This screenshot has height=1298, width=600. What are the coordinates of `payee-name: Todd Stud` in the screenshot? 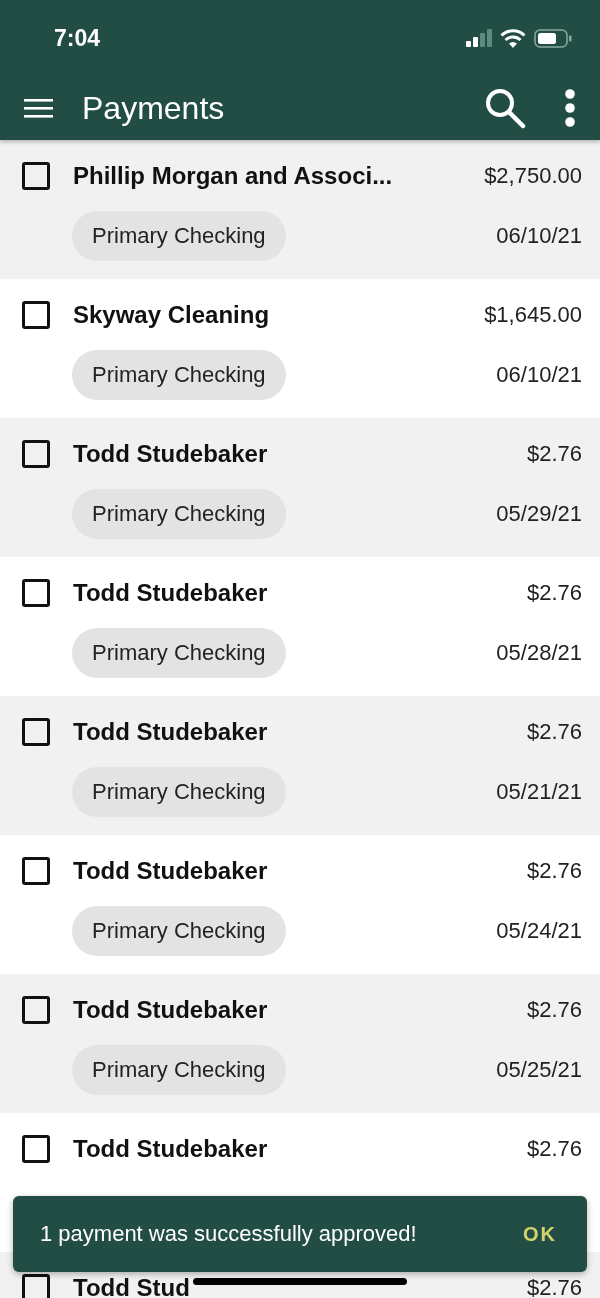 It's located at (131, 1286).